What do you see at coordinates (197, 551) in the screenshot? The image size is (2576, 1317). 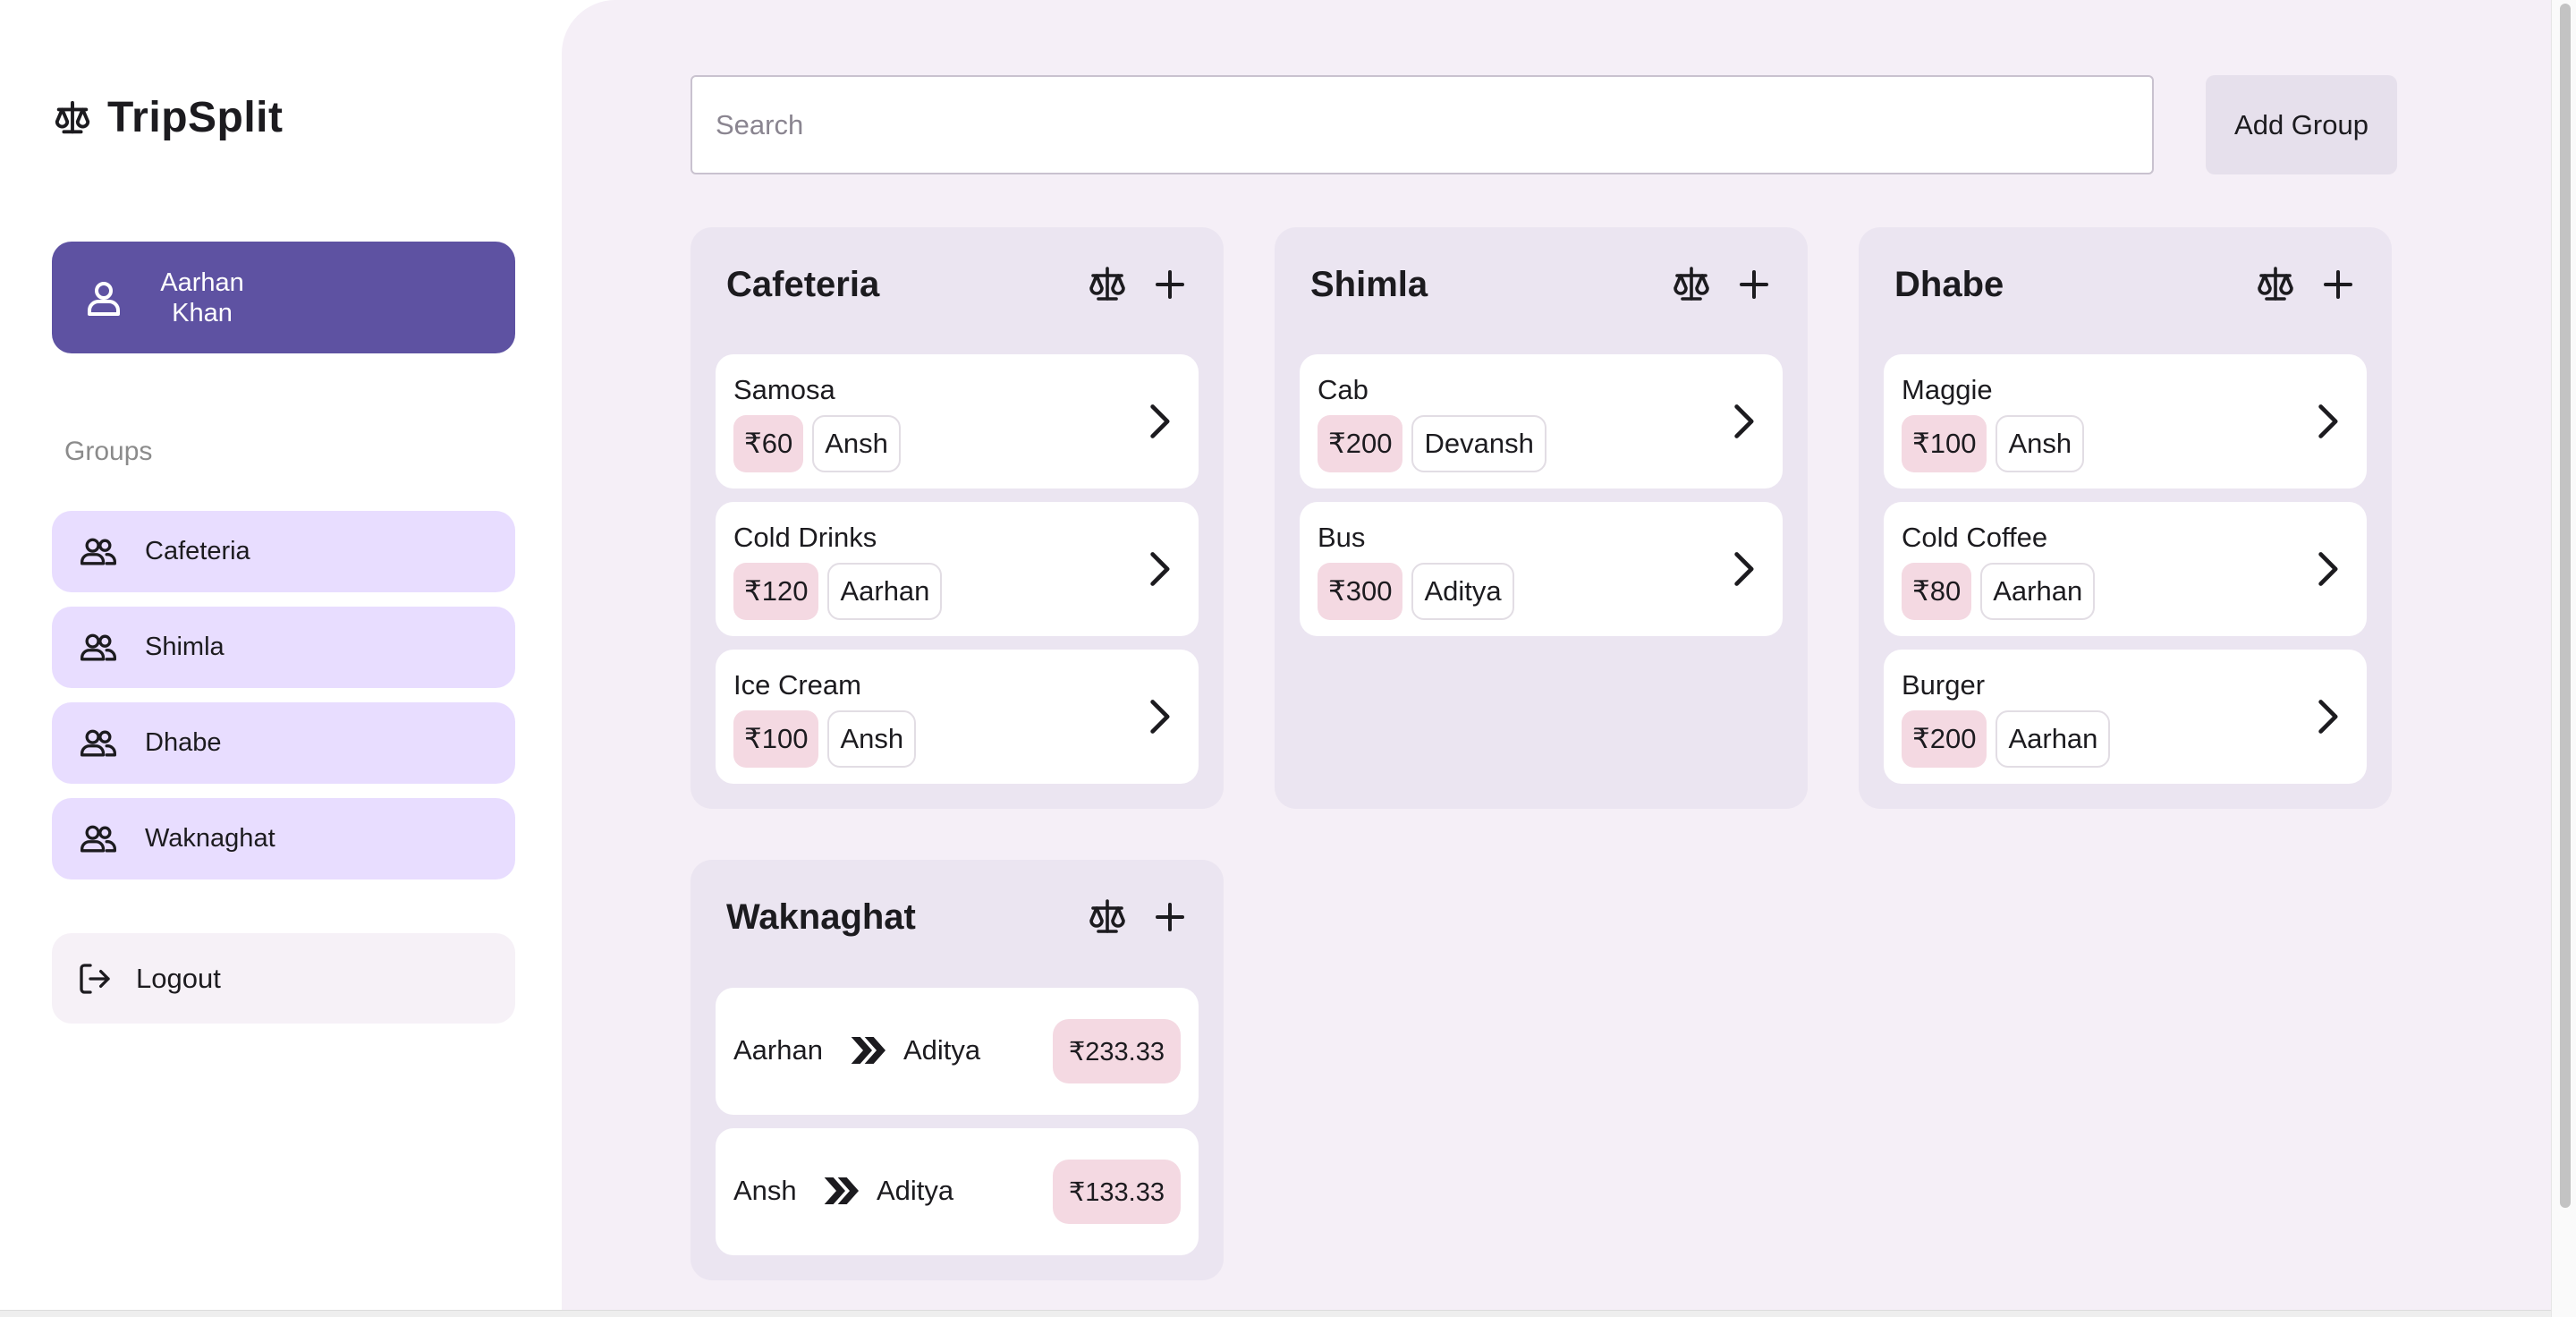 I see `sidebar-item-label: Cafeteria` at bounding box center [197, 551].